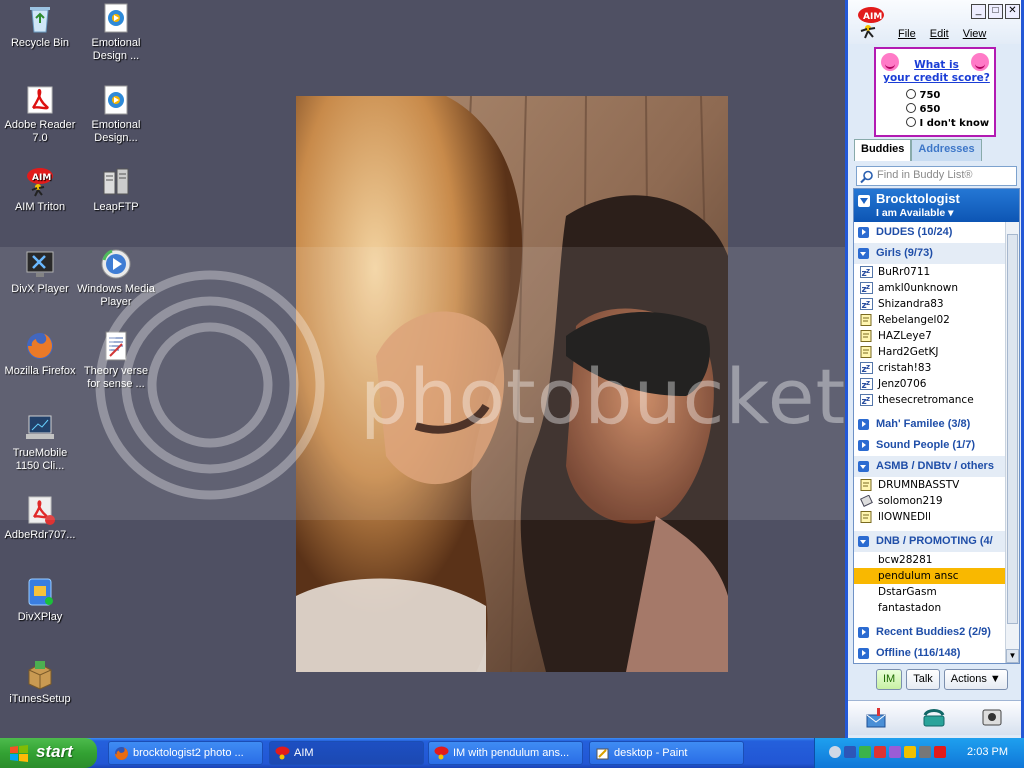  I want to click on im-button: IM, so click(889, 679).